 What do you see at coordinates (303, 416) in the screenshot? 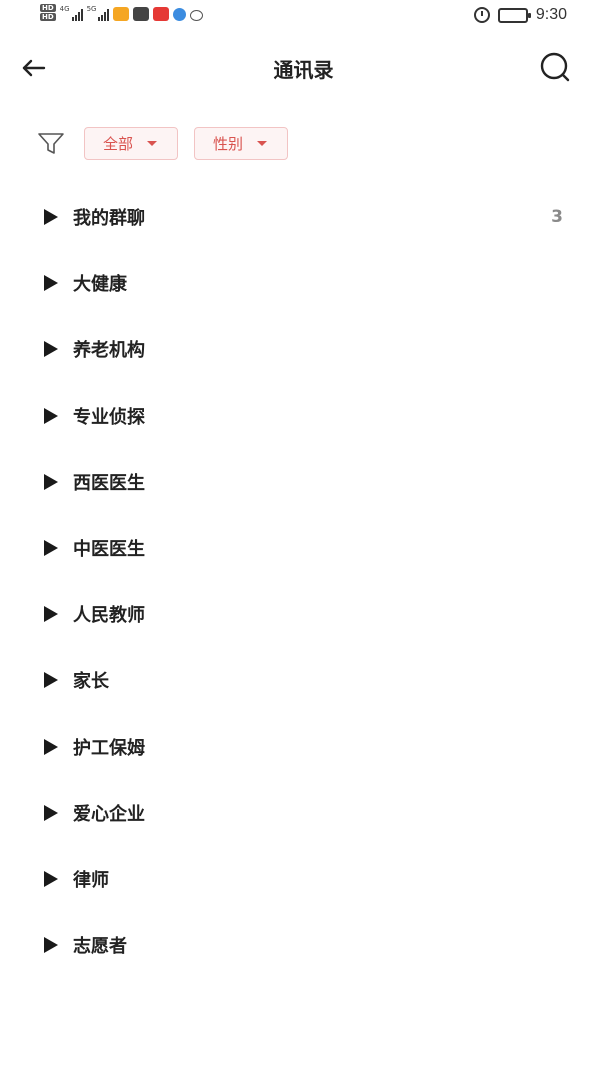
I see `group-item: 专业侦探` at bounding box center [303, 416].